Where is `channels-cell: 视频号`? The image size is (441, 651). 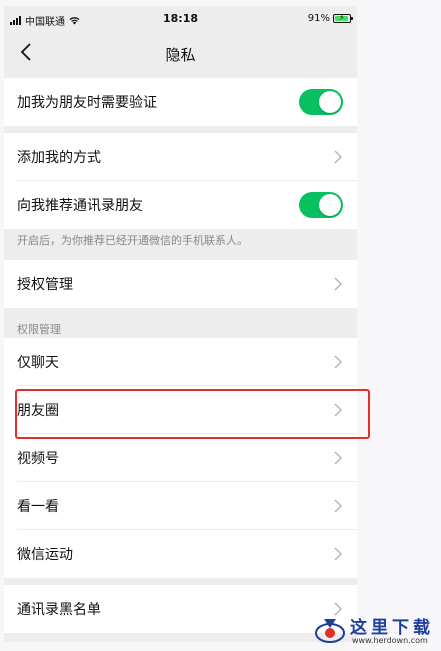 channels-cell: 视频号 is located at coordinates (180, 458).